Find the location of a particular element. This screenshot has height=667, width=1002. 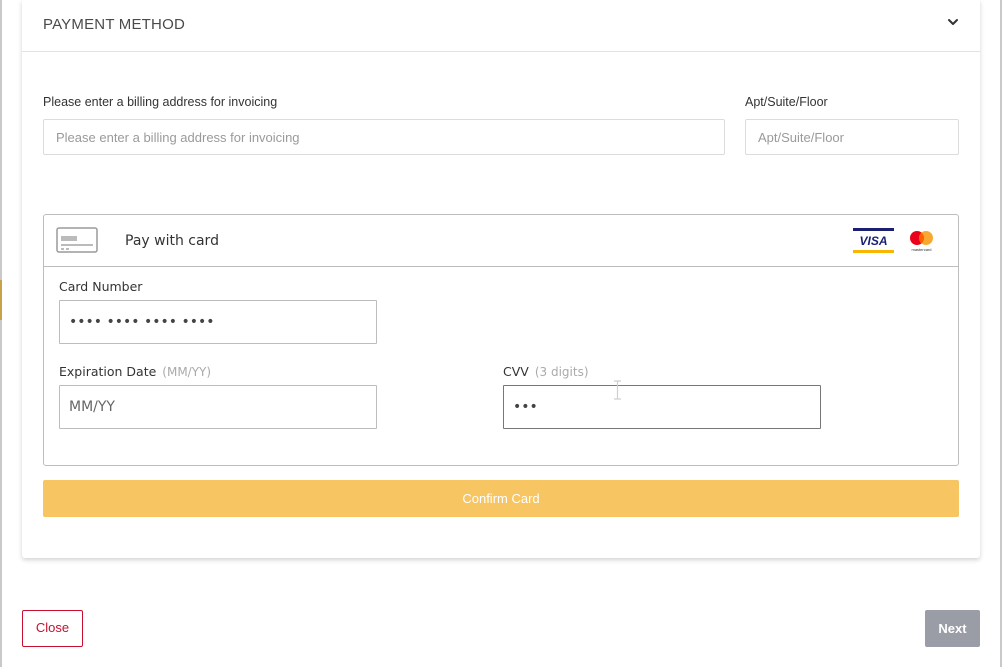

text-cursor-icon is located at coordinates (617, 390).